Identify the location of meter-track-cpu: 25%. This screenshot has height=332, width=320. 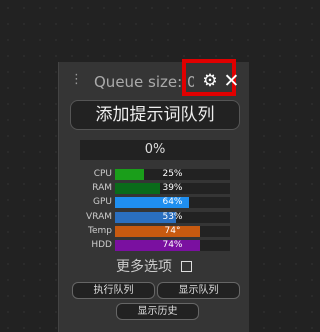
(172, 174).